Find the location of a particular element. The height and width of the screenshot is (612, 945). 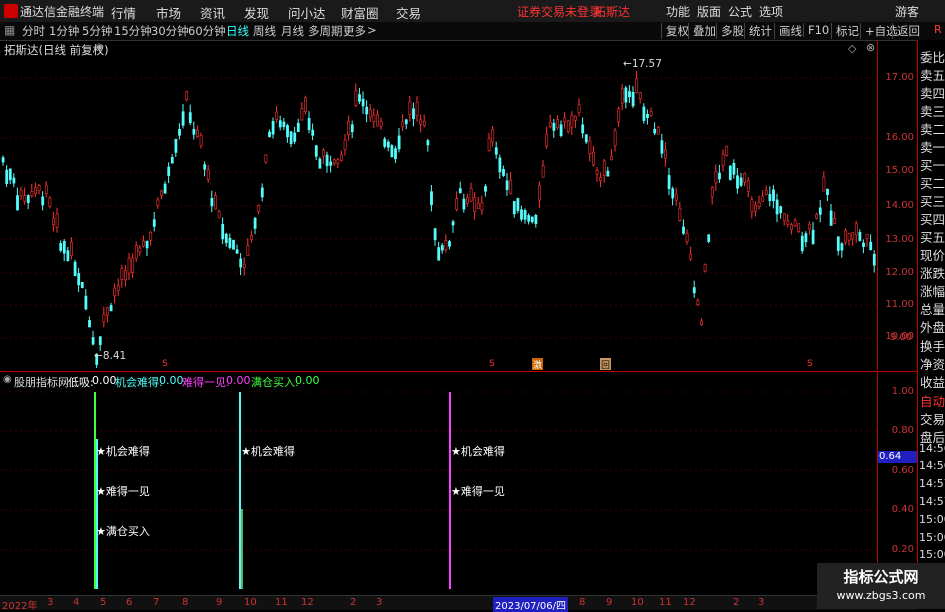

r-icon: R is located at coordinates (938, 29).